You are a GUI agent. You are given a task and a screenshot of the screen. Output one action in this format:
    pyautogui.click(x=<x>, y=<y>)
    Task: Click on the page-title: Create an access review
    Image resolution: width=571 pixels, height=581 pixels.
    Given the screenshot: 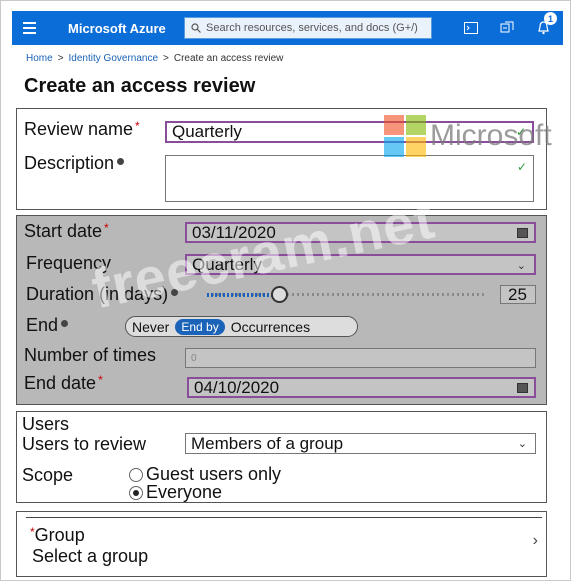 What is the action you would take?
    pyautogui.click(x=140, y=86)
    